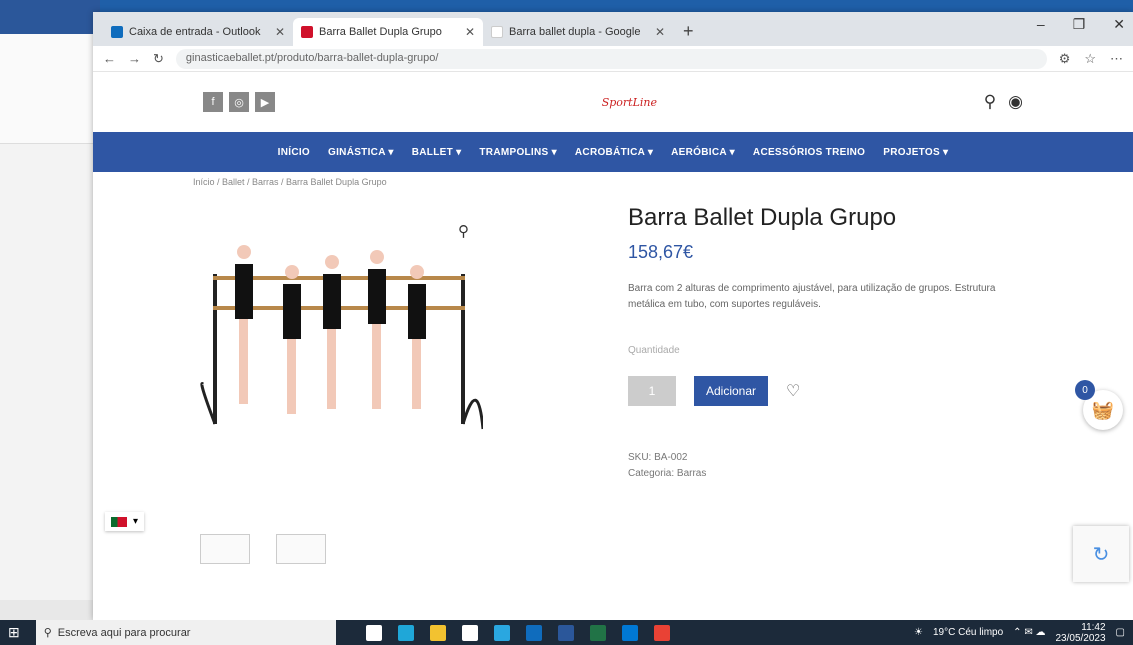  Describe the element at coordinates (1119, 24) in the screenshot. I see `close-window-button: ✕` at that location.